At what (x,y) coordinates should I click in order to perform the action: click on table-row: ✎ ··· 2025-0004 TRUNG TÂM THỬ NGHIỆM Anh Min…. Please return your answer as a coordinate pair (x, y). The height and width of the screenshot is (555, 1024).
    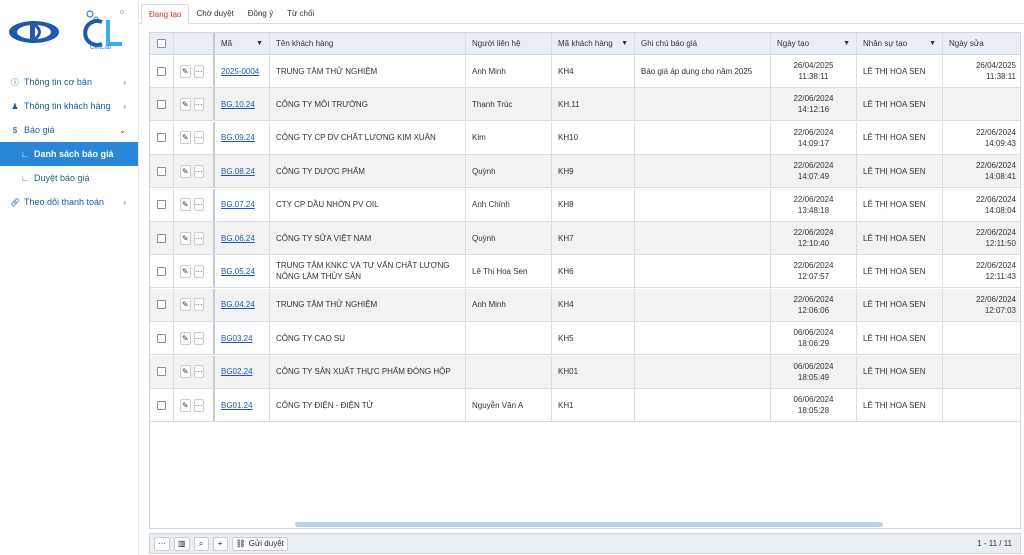
    Looking at the image, I should click on (585, 71).